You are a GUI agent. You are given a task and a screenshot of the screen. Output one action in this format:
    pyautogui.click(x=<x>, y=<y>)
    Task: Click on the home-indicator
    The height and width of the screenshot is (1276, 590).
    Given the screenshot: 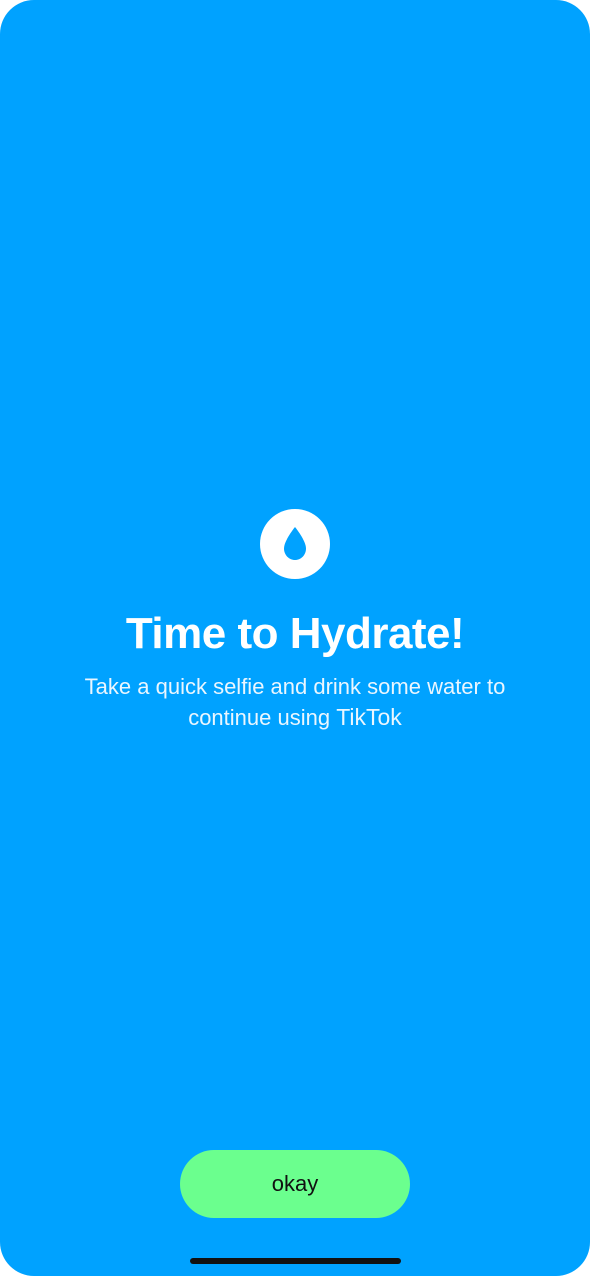 What is the action you would take?
    pyautogui.click(x=295, y=1261)
    